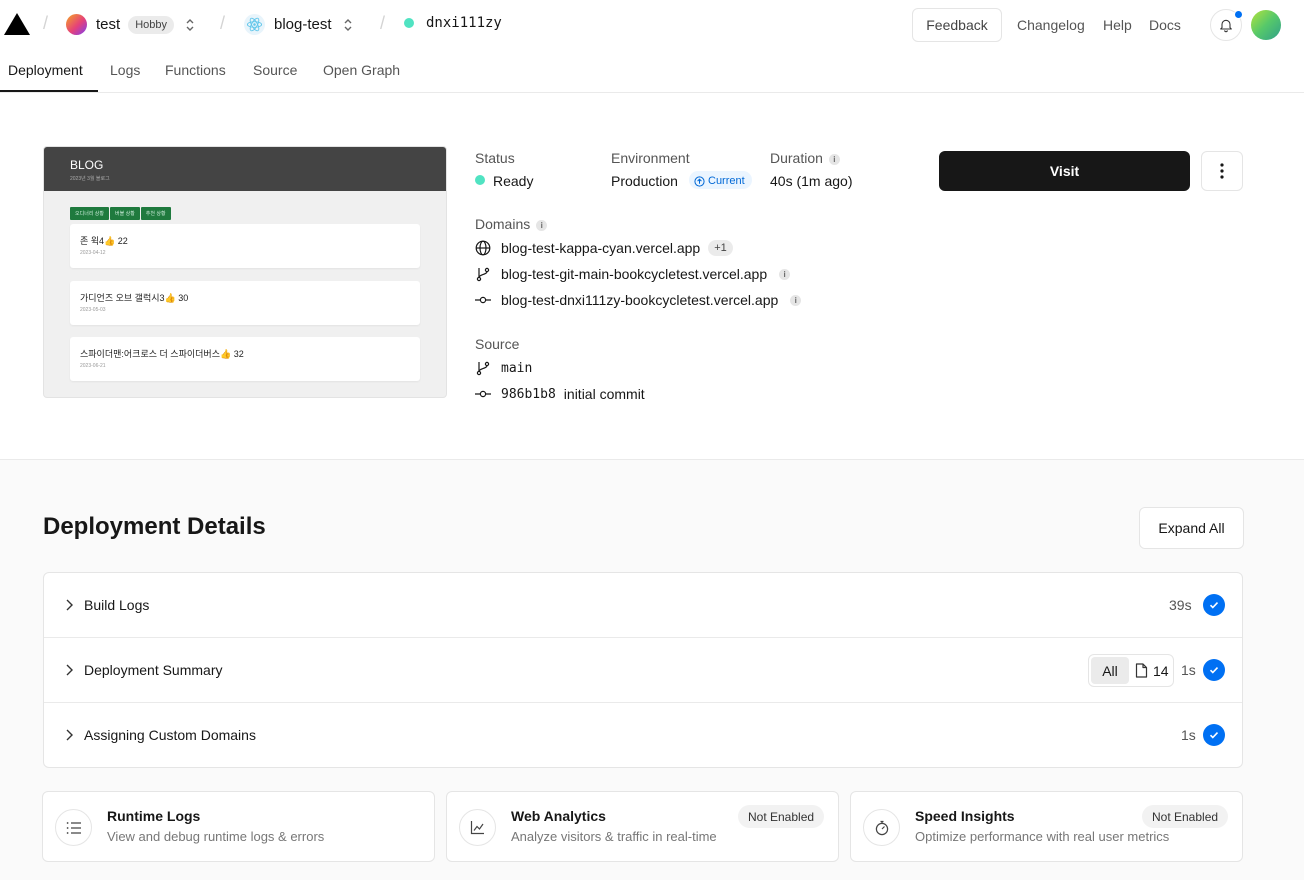 The image size is (1304, 880). I want to click on preview-blog-subtitle: 2023년 3월 블로그, so click(90, 179).